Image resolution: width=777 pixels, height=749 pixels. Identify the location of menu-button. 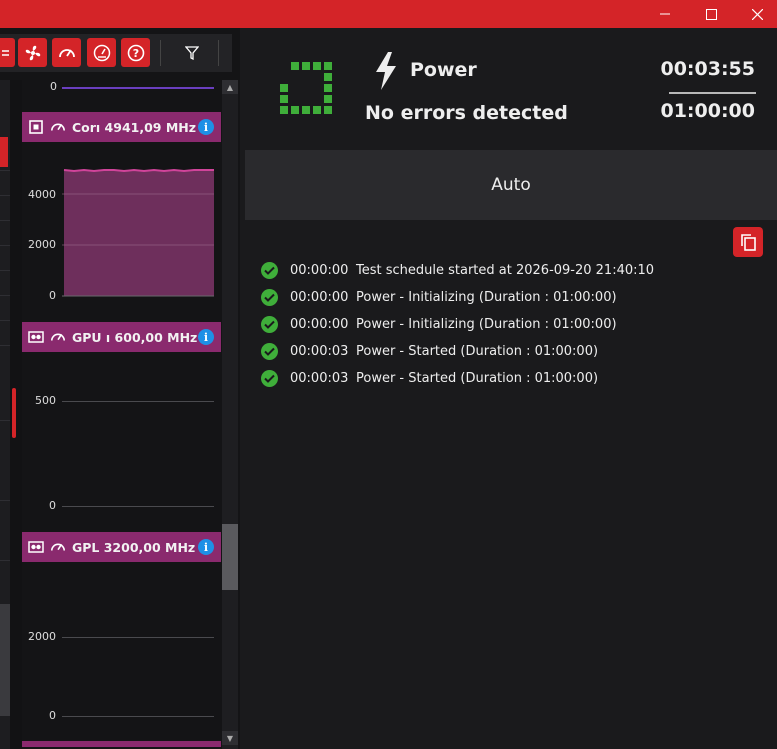
(7, 52).